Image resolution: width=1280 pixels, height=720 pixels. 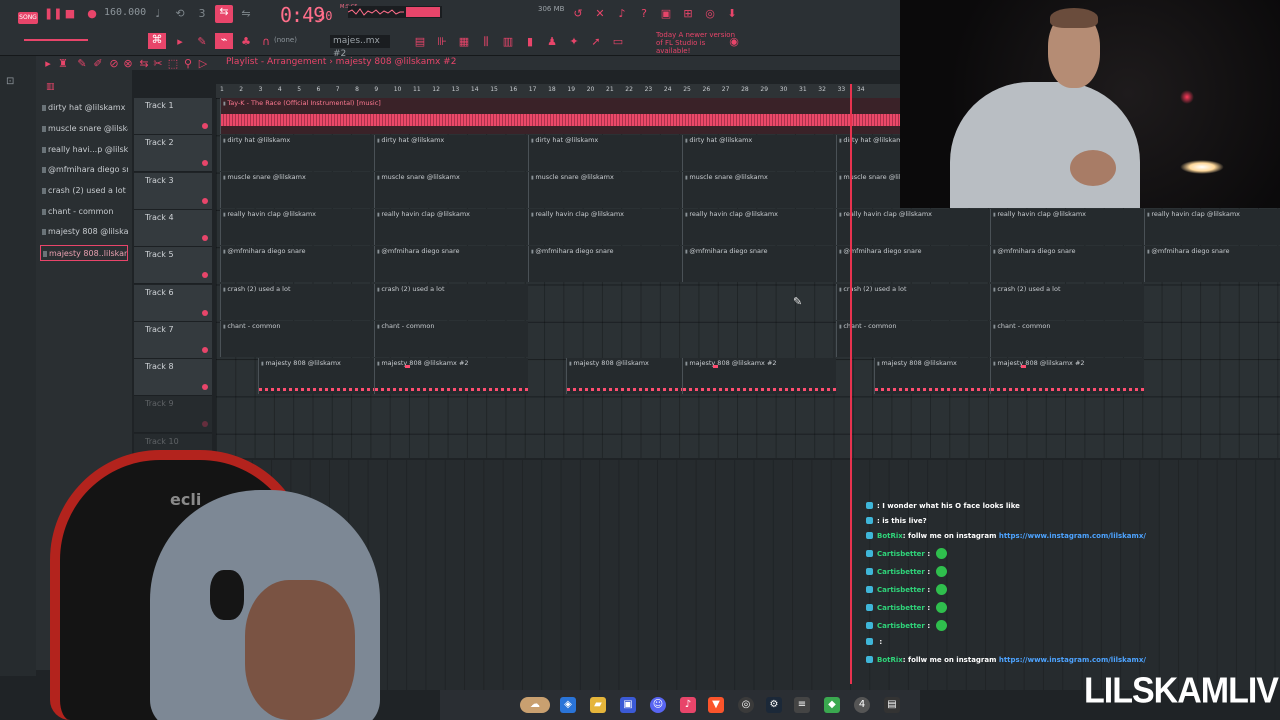 I want to click on pencil-icon: ✎, so click(x=202, y=42).